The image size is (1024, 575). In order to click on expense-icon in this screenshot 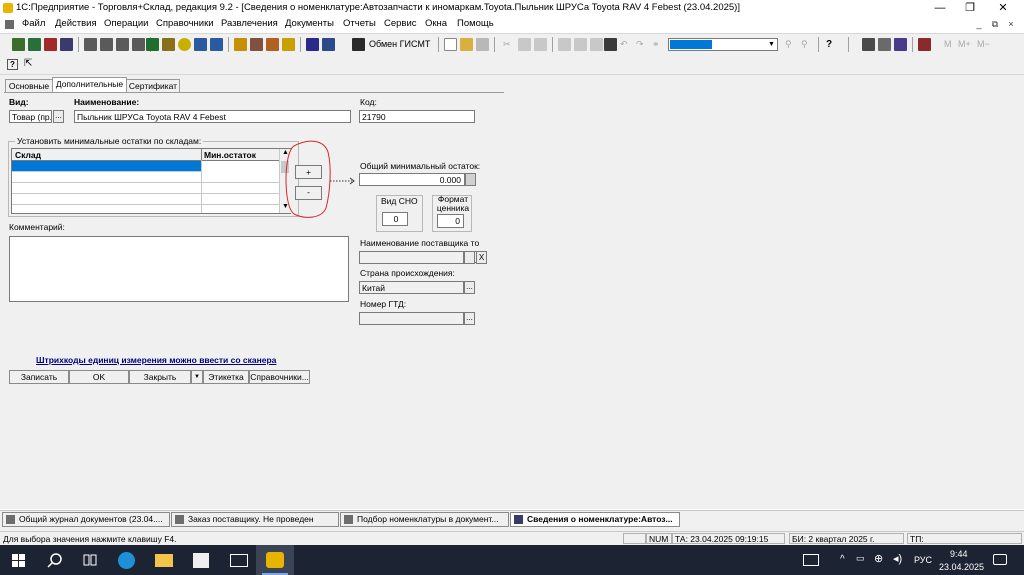, I will do `click(50, 44)`.